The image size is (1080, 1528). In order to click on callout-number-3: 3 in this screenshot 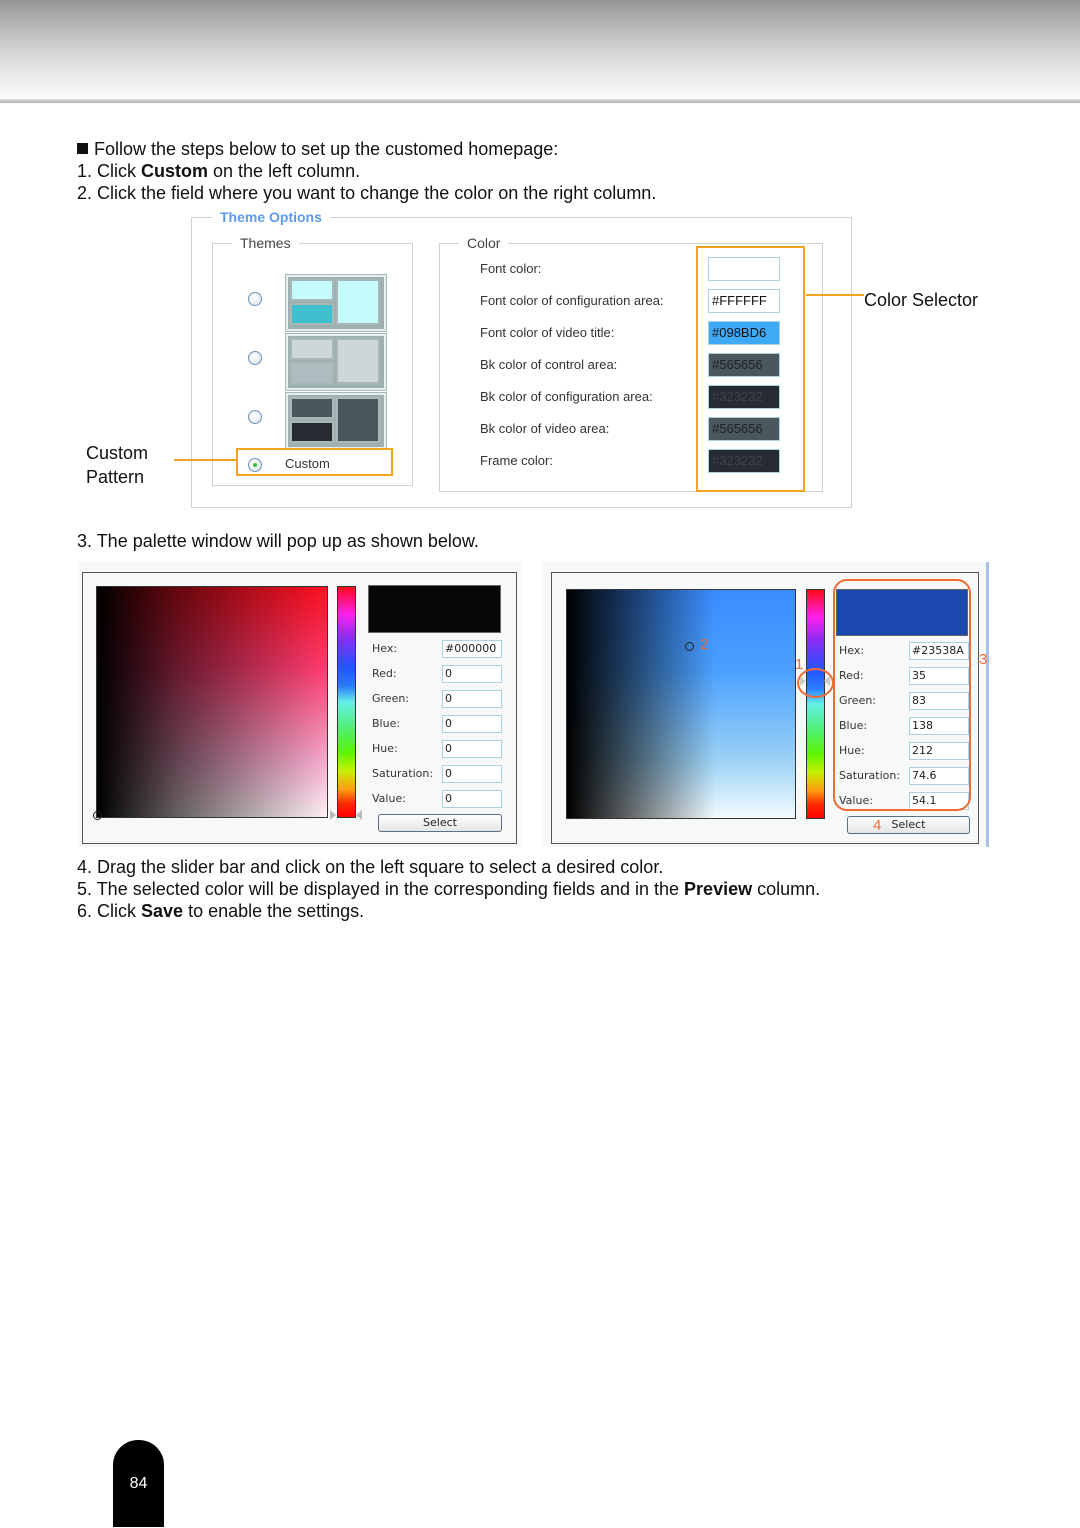, I will do `click(983, 659)`.